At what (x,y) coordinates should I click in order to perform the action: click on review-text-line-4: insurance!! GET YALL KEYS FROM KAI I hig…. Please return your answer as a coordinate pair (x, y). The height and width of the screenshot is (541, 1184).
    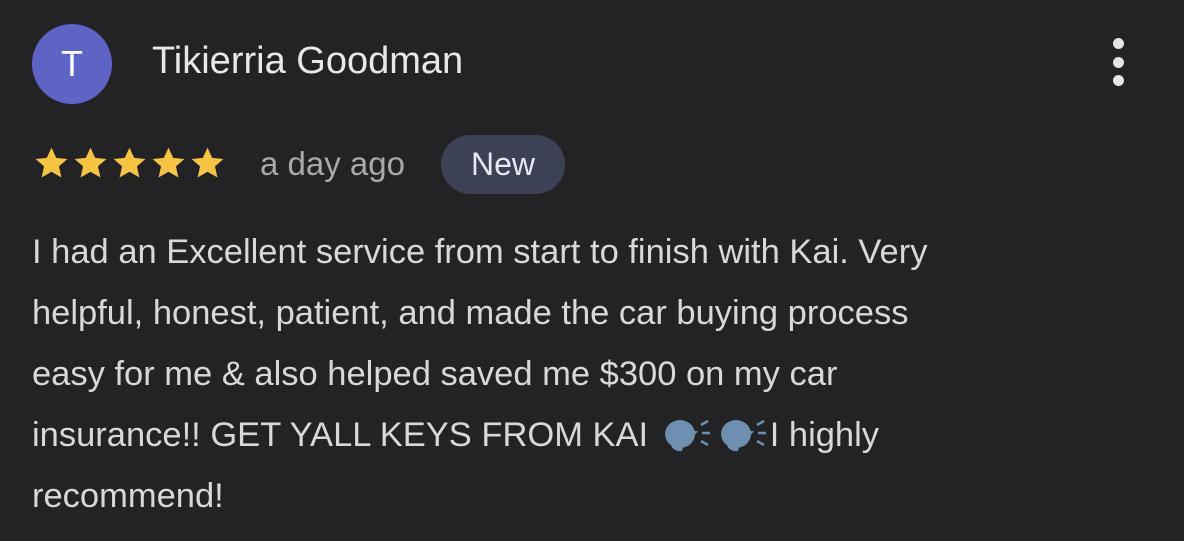
    Looking at the image, I should click on (592, 435).